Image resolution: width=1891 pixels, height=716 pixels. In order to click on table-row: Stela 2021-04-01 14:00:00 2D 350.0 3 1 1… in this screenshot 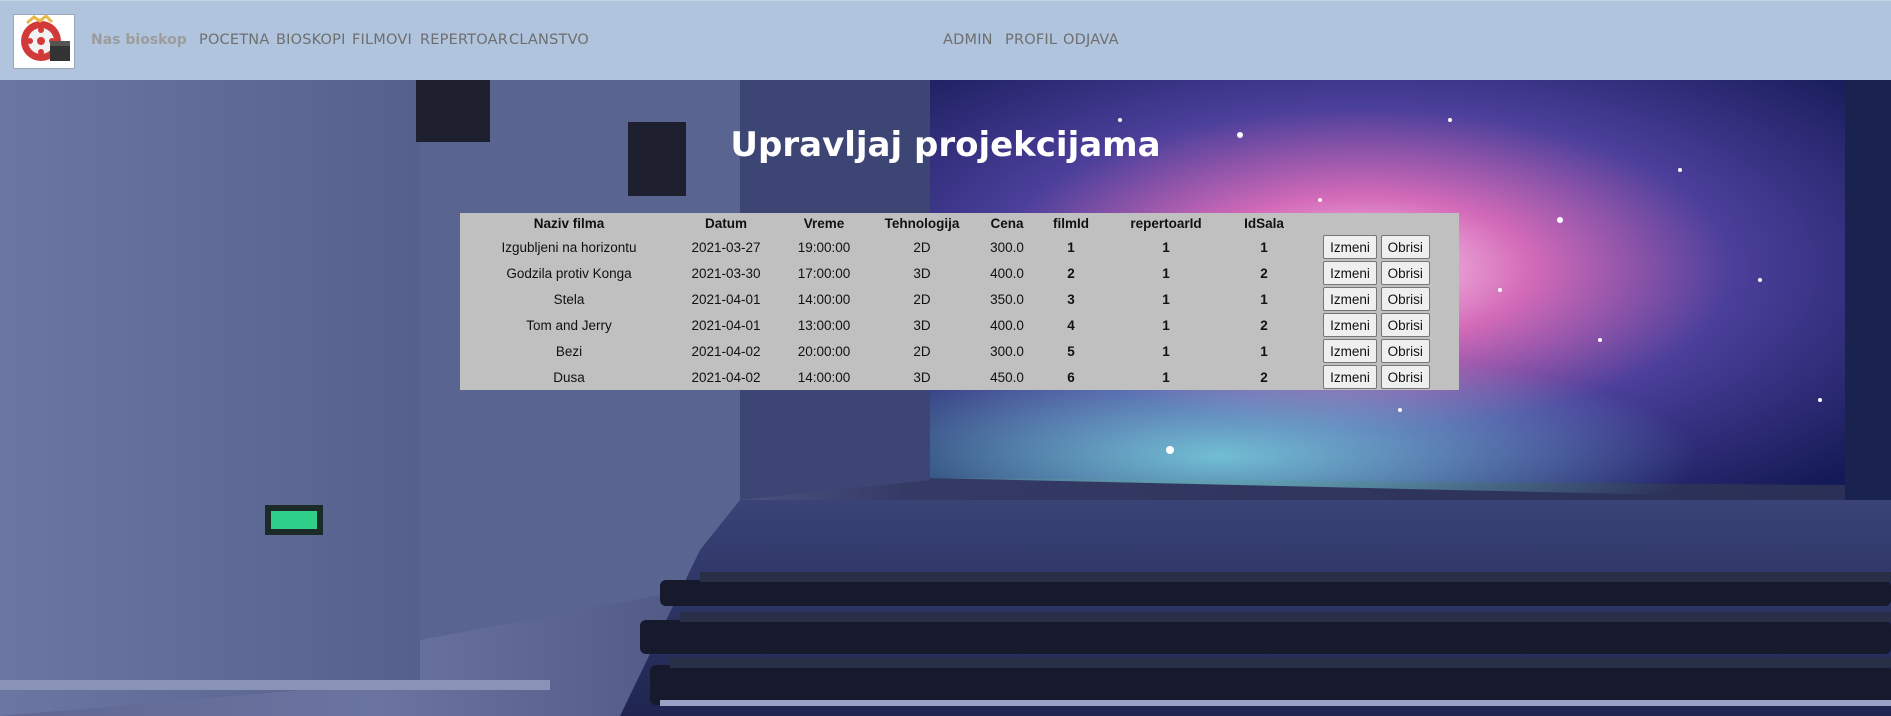, I will do `click(959, 299)`.